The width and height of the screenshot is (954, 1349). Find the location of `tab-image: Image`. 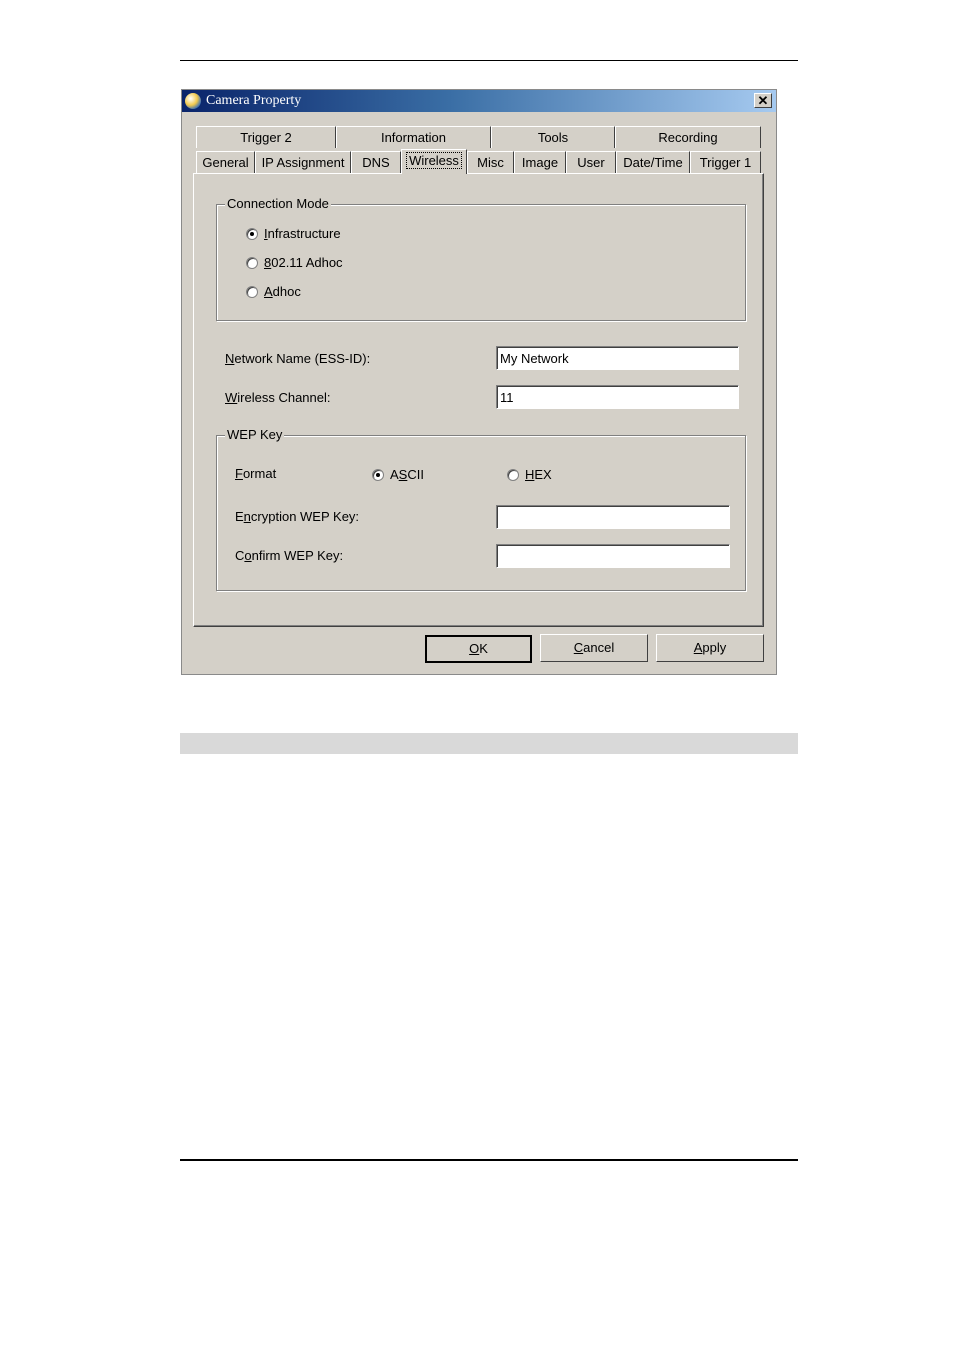

tab-image: Image is located at coordinates (540, 162).